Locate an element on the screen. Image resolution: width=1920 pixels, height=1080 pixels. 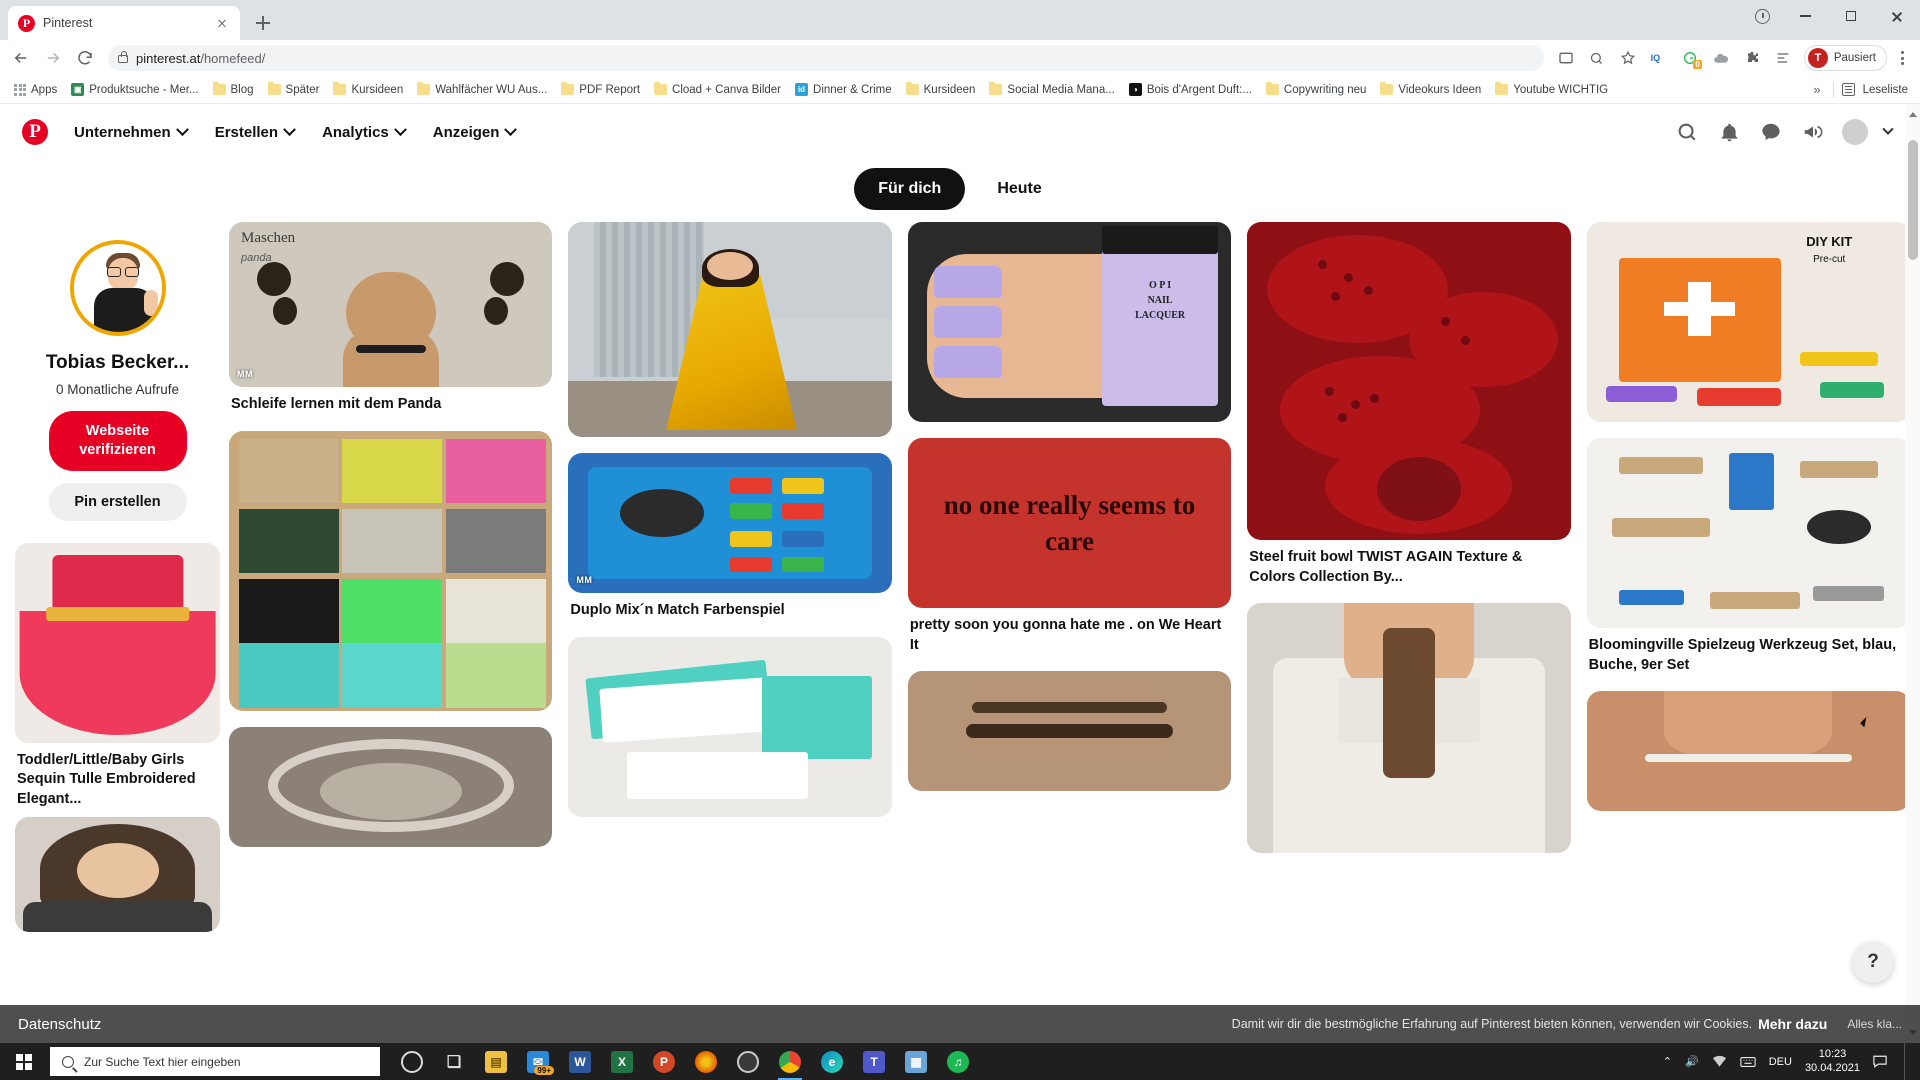
close-tab-icon is located at coordinates (222, 23).